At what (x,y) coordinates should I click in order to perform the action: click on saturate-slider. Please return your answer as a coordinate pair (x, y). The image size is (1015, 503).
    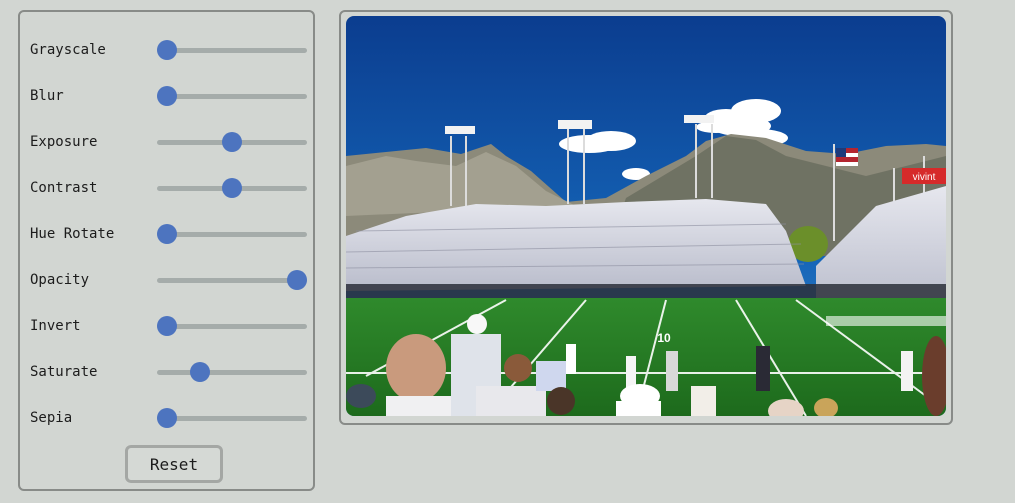
    Looking at the image, I should click on (232, 372).